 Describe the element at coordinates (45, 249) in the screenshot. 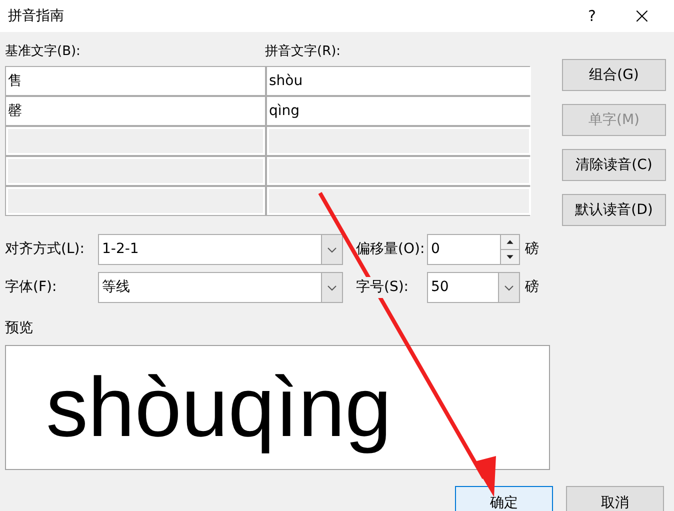

I see `field-label: 对齐方式(L):` at that location.